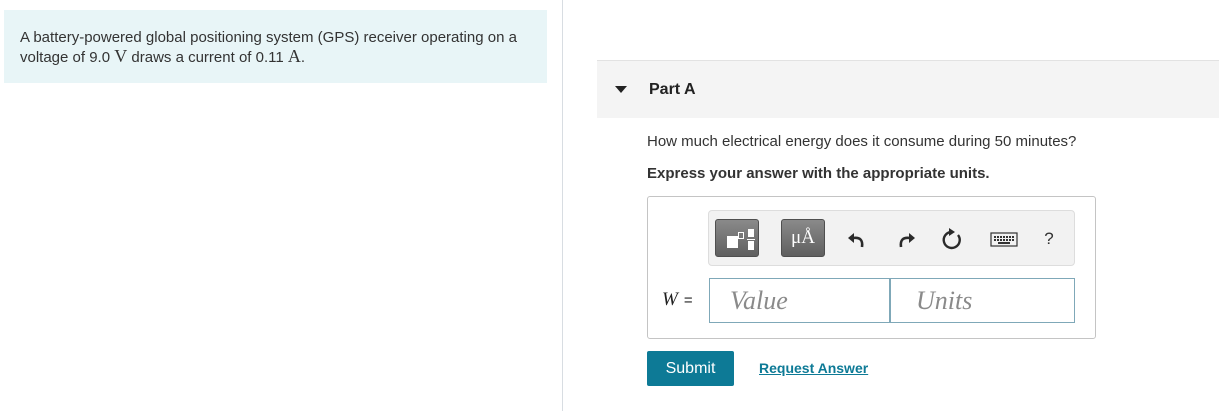  What do you see at coordinates (908, 89) in the screenshot?
I see `part-header: Part A` at bounding box center [908, 89].